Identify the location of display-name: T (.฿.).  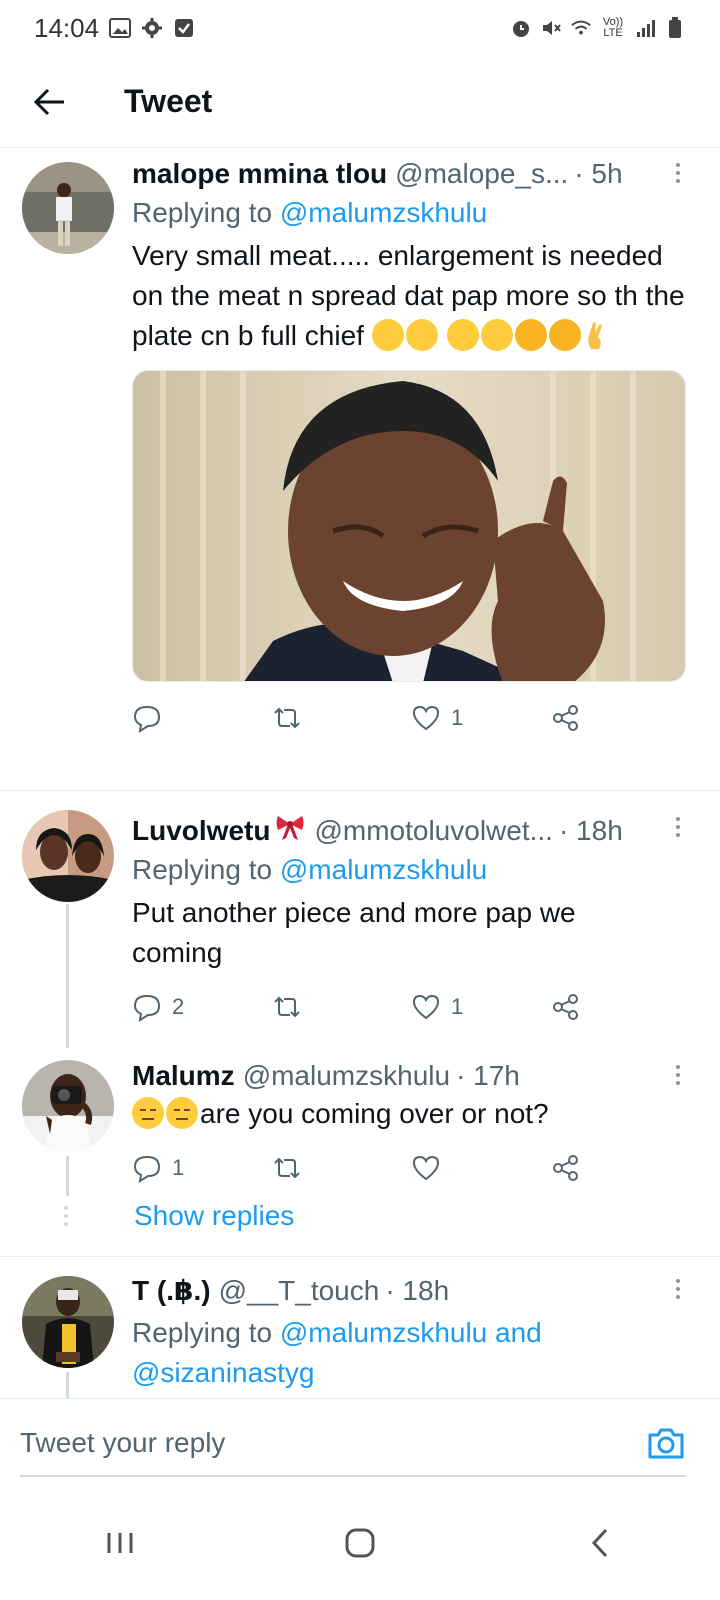
(171, 1290).